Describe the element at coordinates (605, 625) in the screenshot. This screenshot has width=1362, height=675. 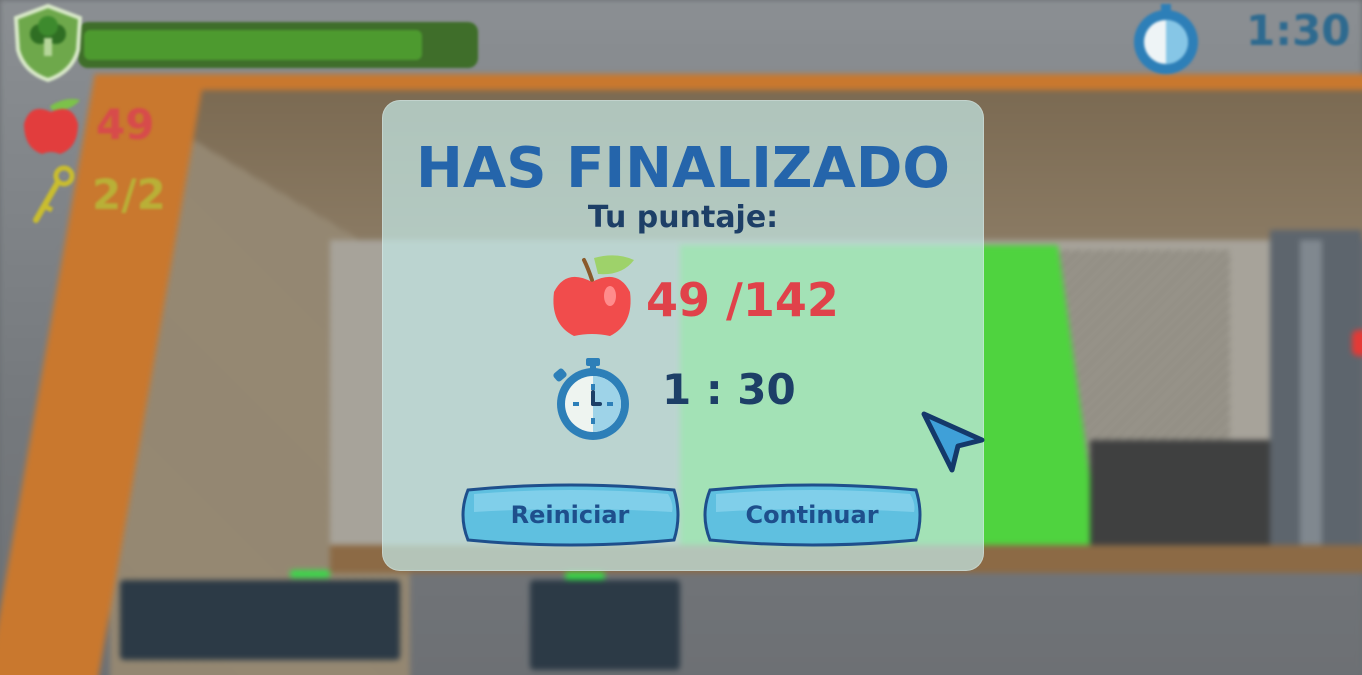
I see `bench-center` at that location.